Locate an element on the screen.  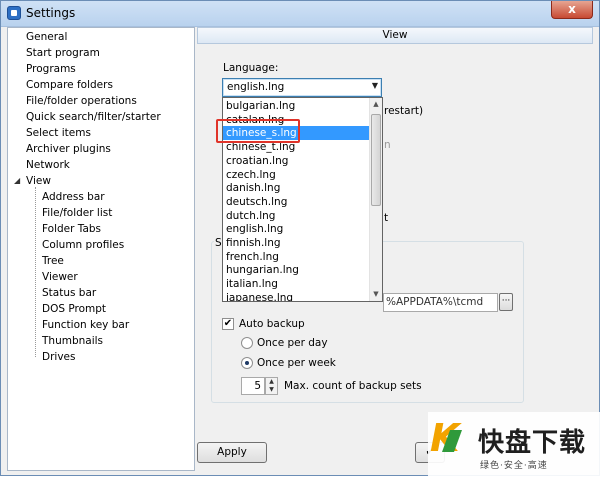
sidebar-item-archiver-plugins: Archiver plugins is located at coordinates (68, 149).